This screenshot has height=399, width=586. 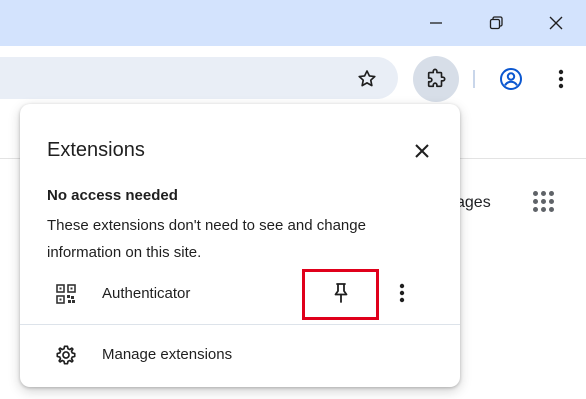 What do you see at coordinates (199, 78) in the screenshot?
I see `address-bar` at bounding box center [199, 78].